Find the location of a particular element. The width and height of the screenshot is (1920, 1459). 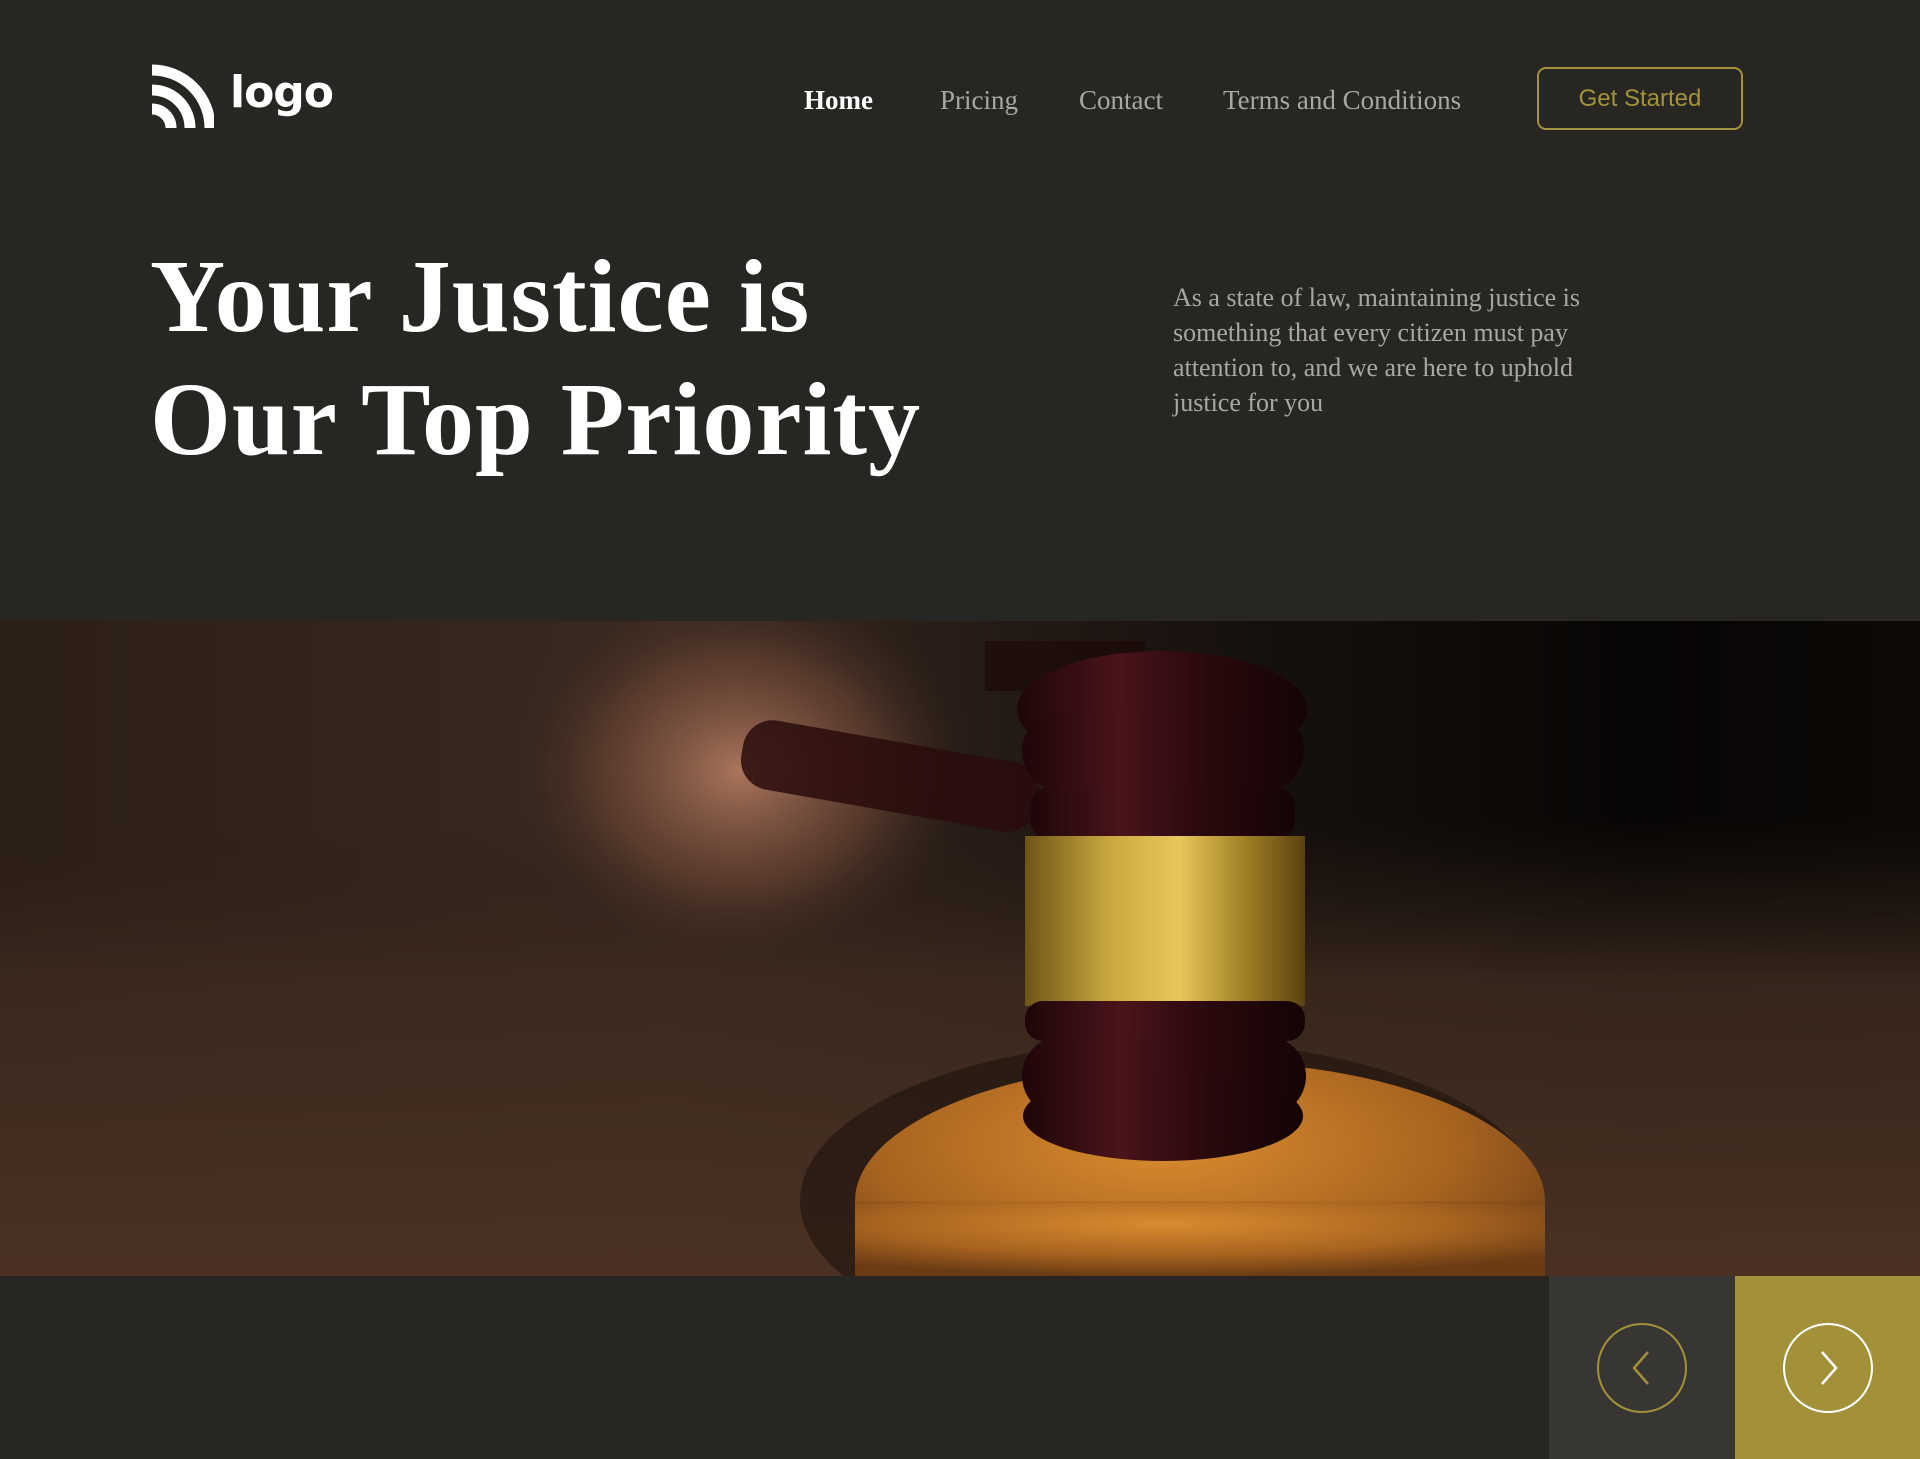

nav-pricing: Pricing is located at coordinates (979, 100).